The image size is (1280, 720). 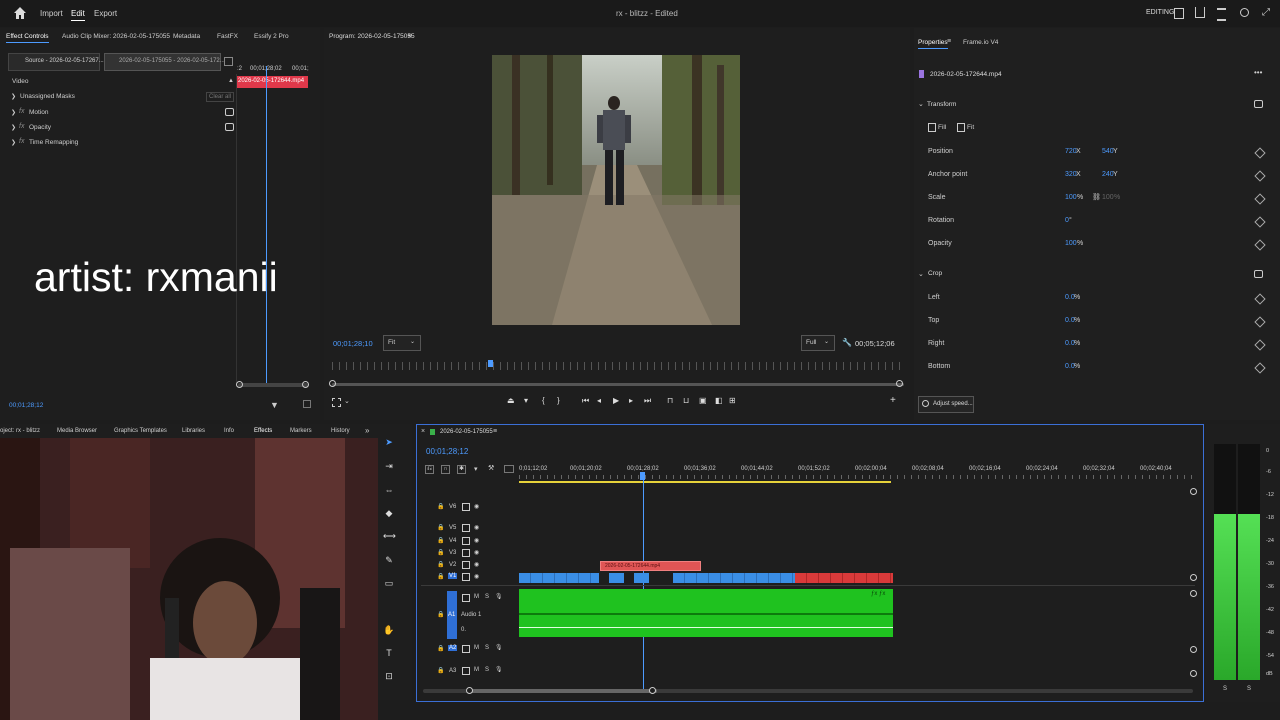 I want to click on export-icon, so click(x=307, y=404).